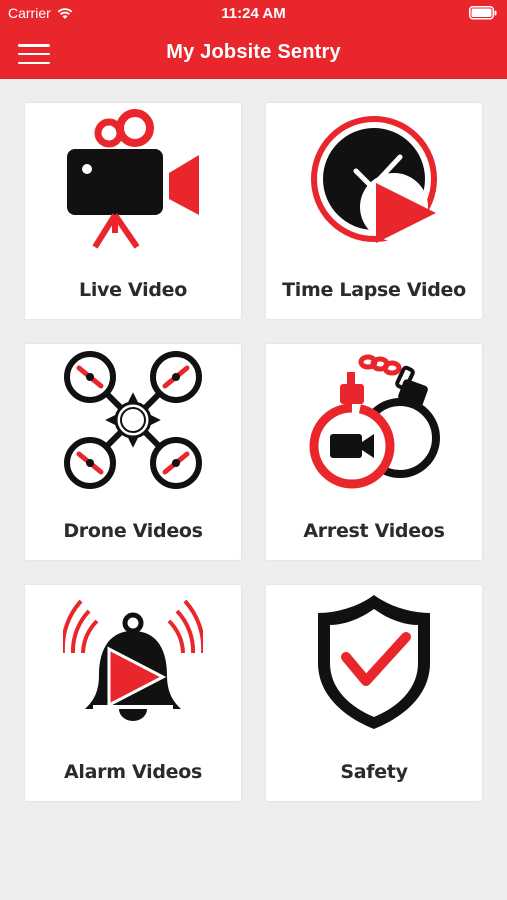 Image resolution: width=507 pixels, height=900 pixels. Describe the element at coordinates (374, 772) in the screenshot. I see `tile-label: Safety` at that location.